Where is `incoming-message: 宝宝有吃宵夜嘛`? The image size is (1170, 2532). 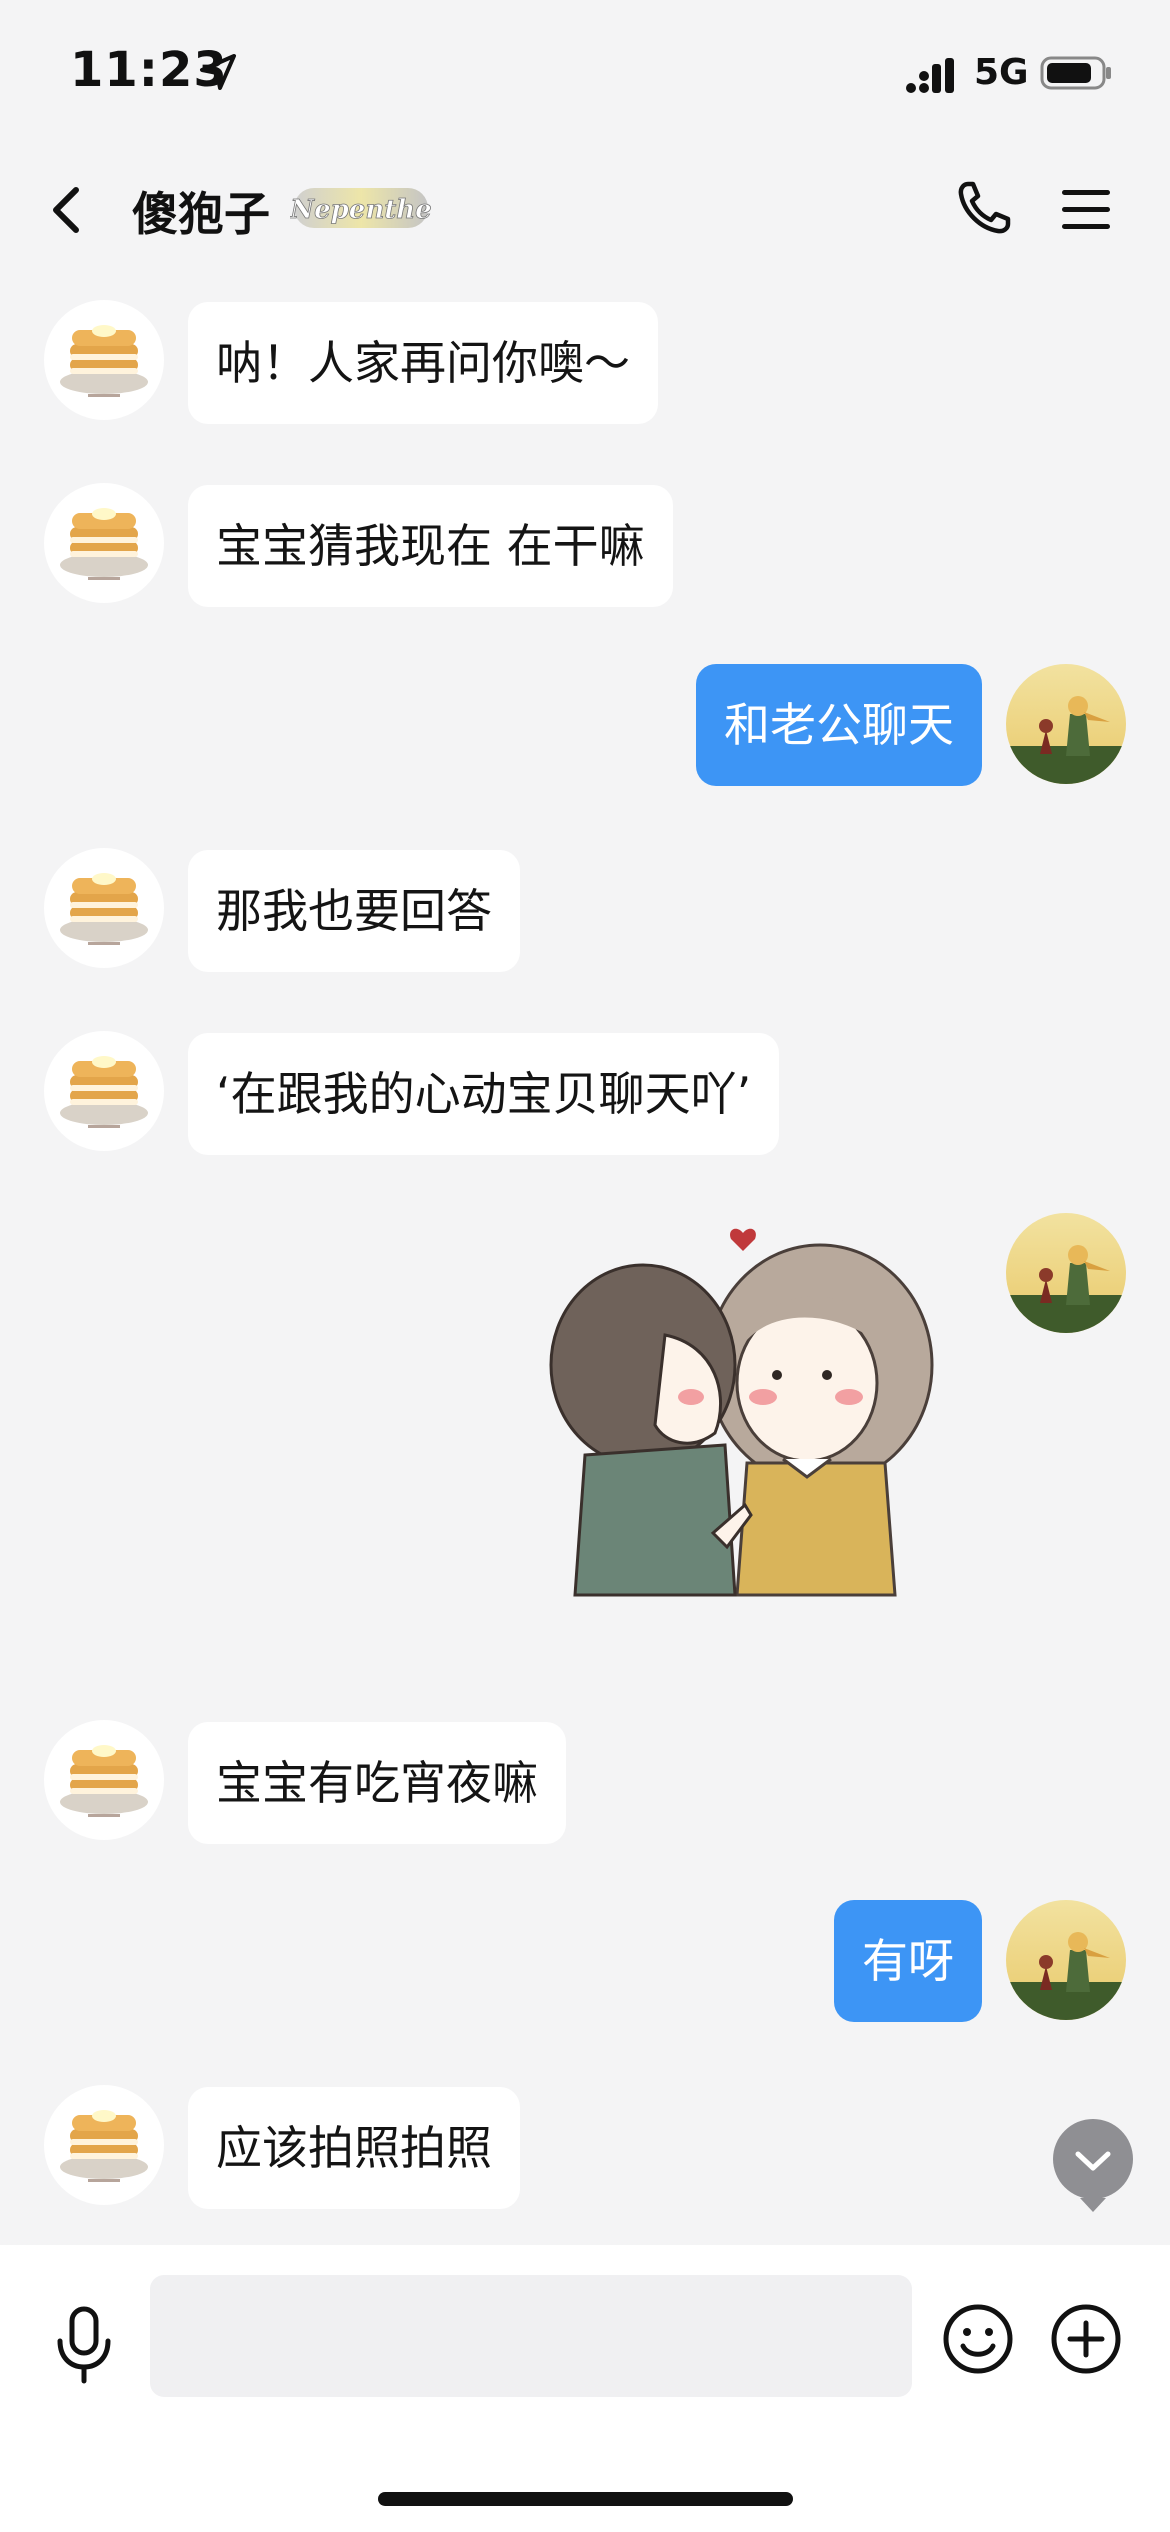
incoming-message: 宝宝有吃宵夜嘛 is located at coordinates (377, 1783).